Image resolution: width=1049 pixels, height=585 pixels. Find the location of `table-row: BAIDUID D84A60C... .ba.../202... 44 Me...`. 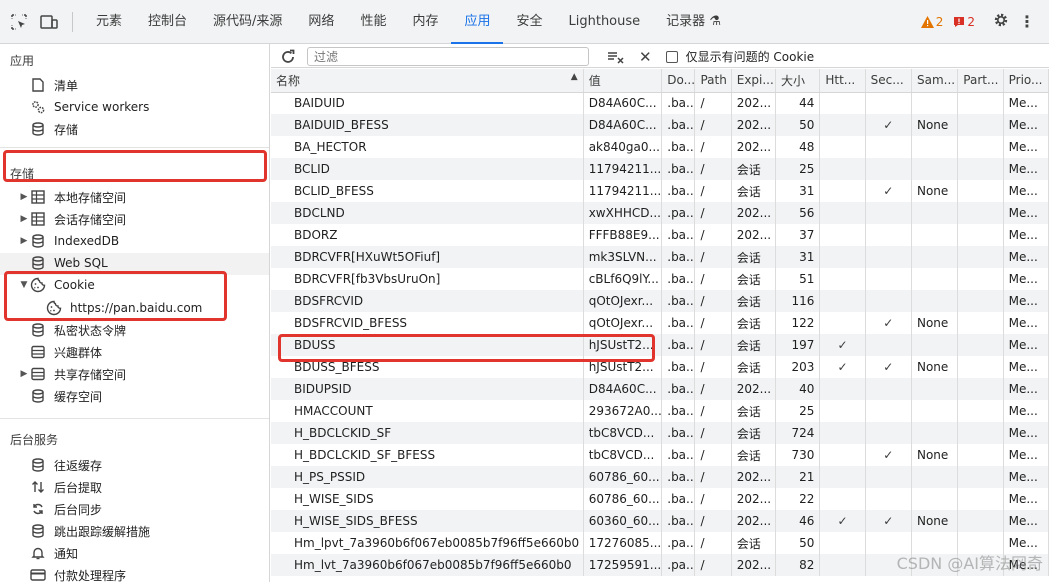

table-row: BAIDUID D84A60C... .ba.../202... 44 Me... is located at coordinates (660, 103).